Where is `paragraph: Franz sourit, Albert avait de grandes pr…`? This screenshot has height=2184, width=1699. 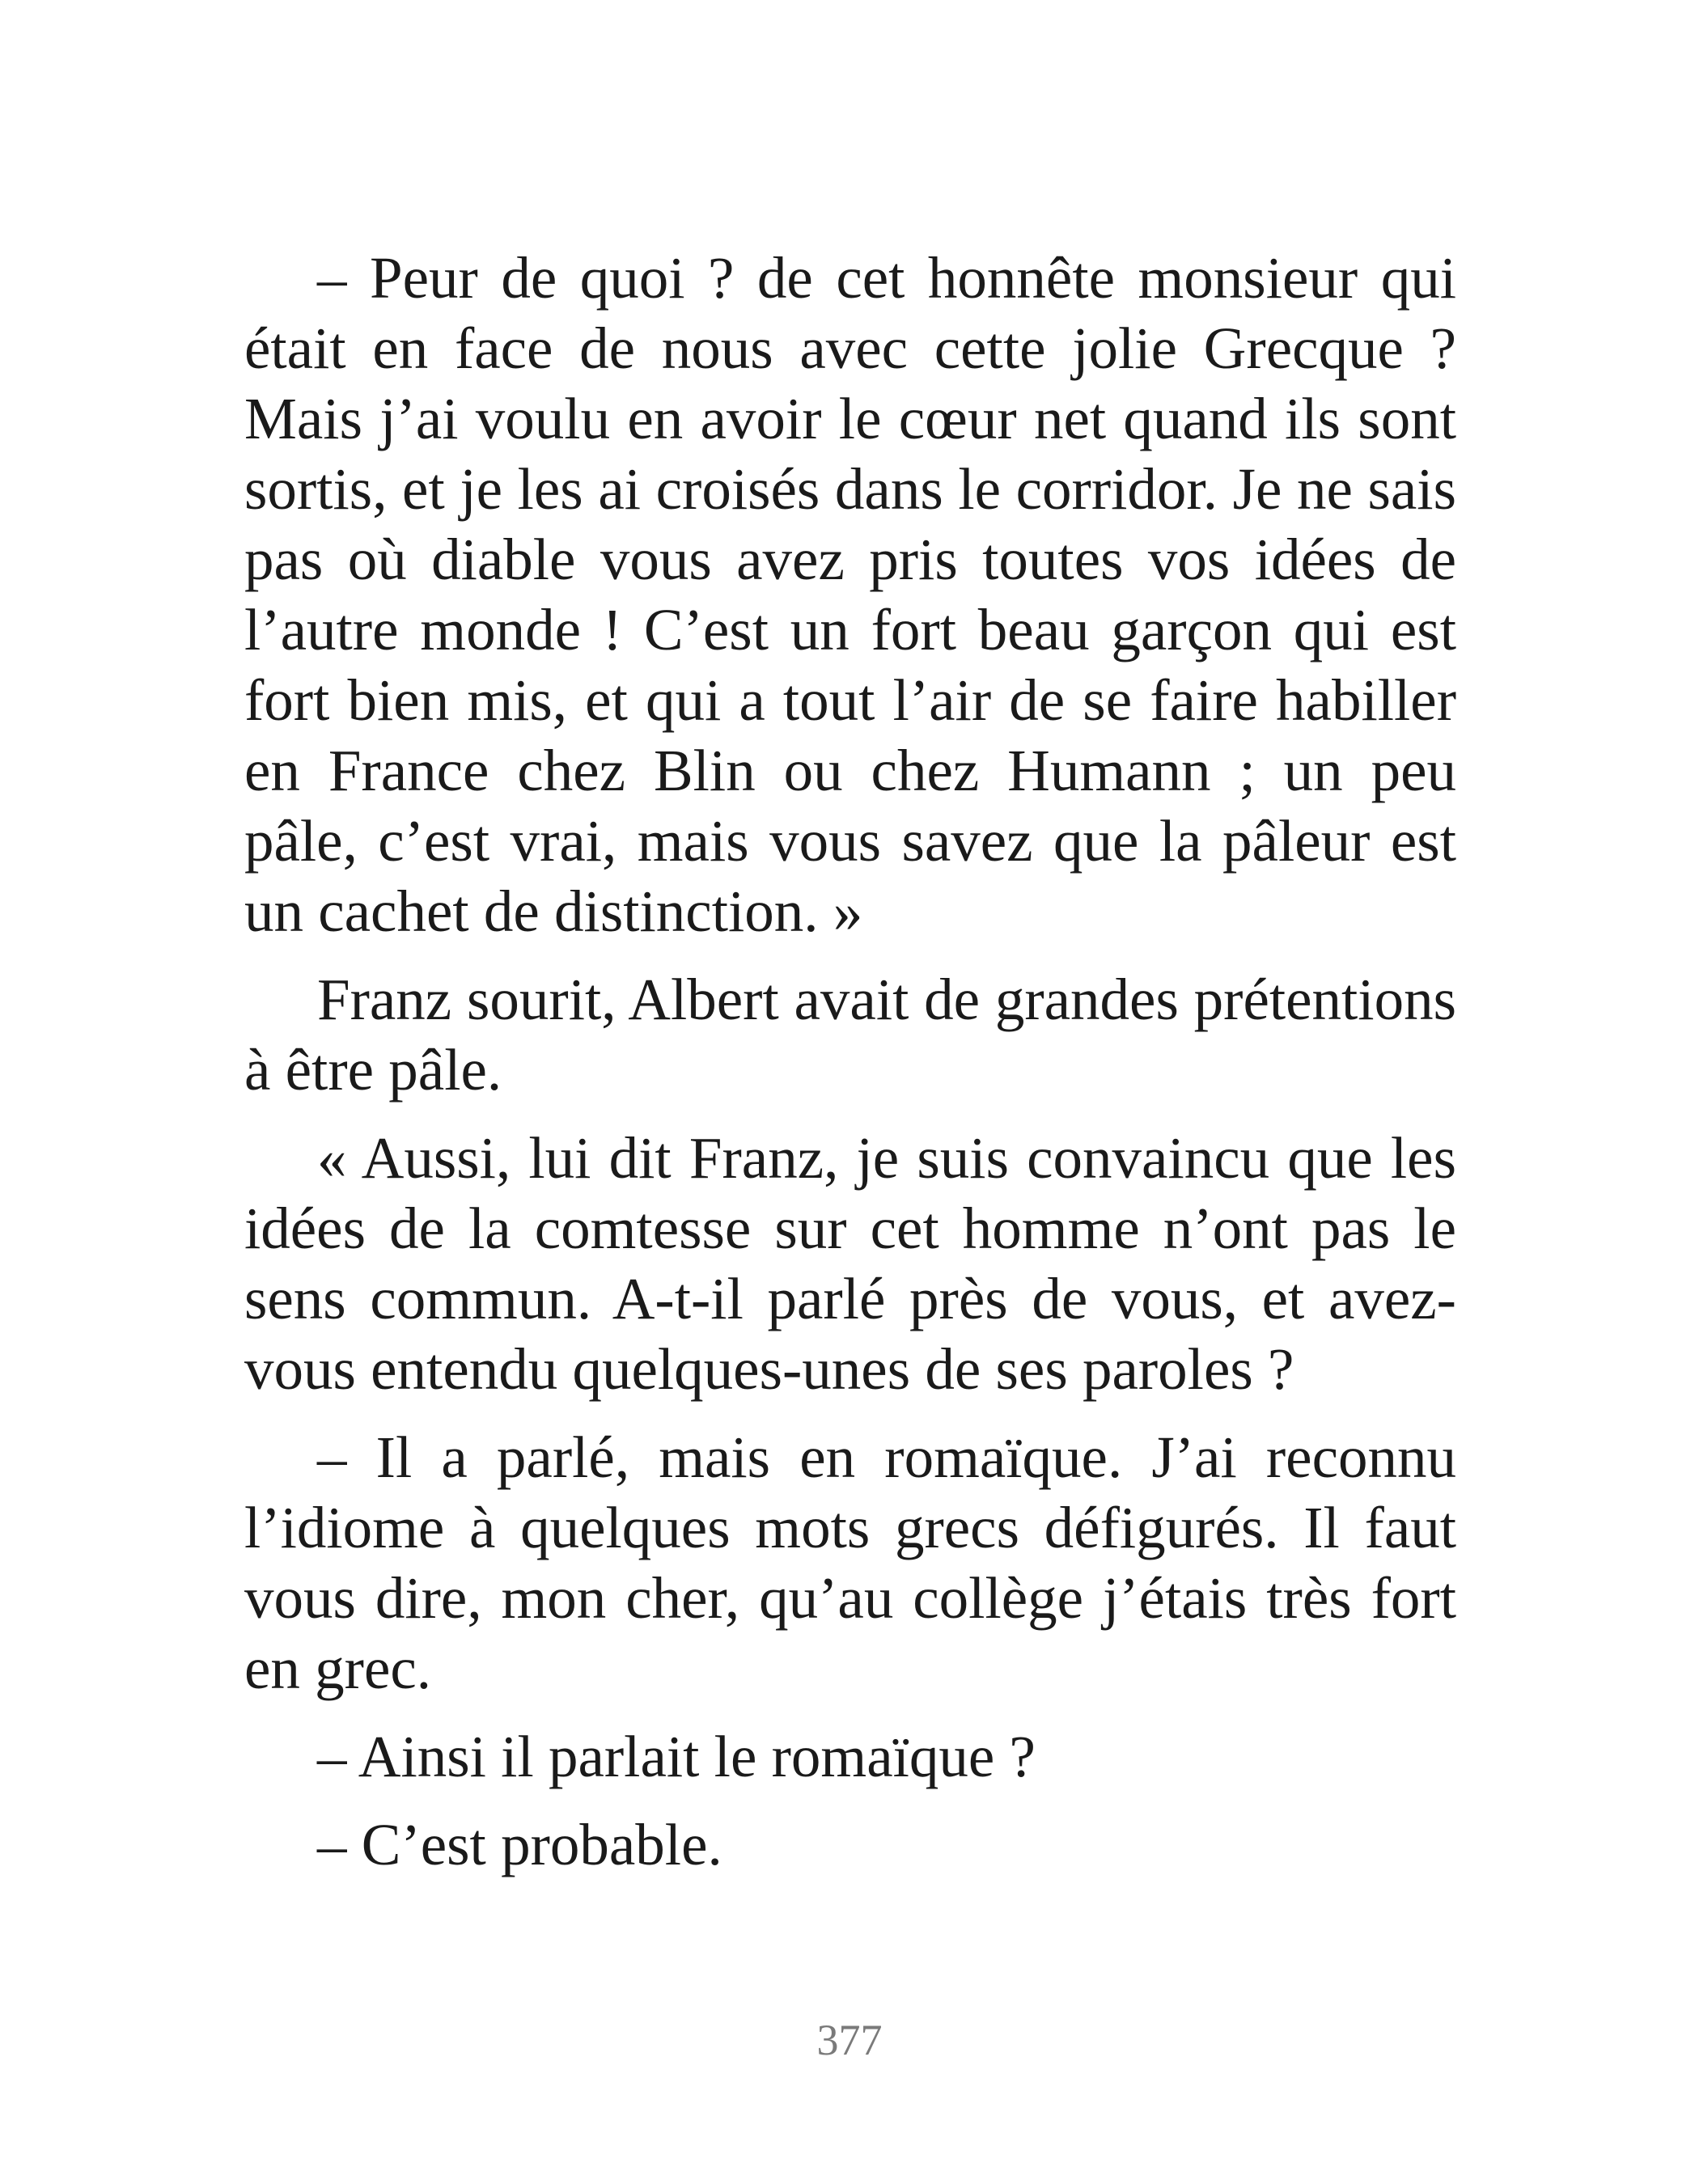
paragraph: Franz sourit, Albert avait de grandes pr… is located at coordinates (850, 1035).